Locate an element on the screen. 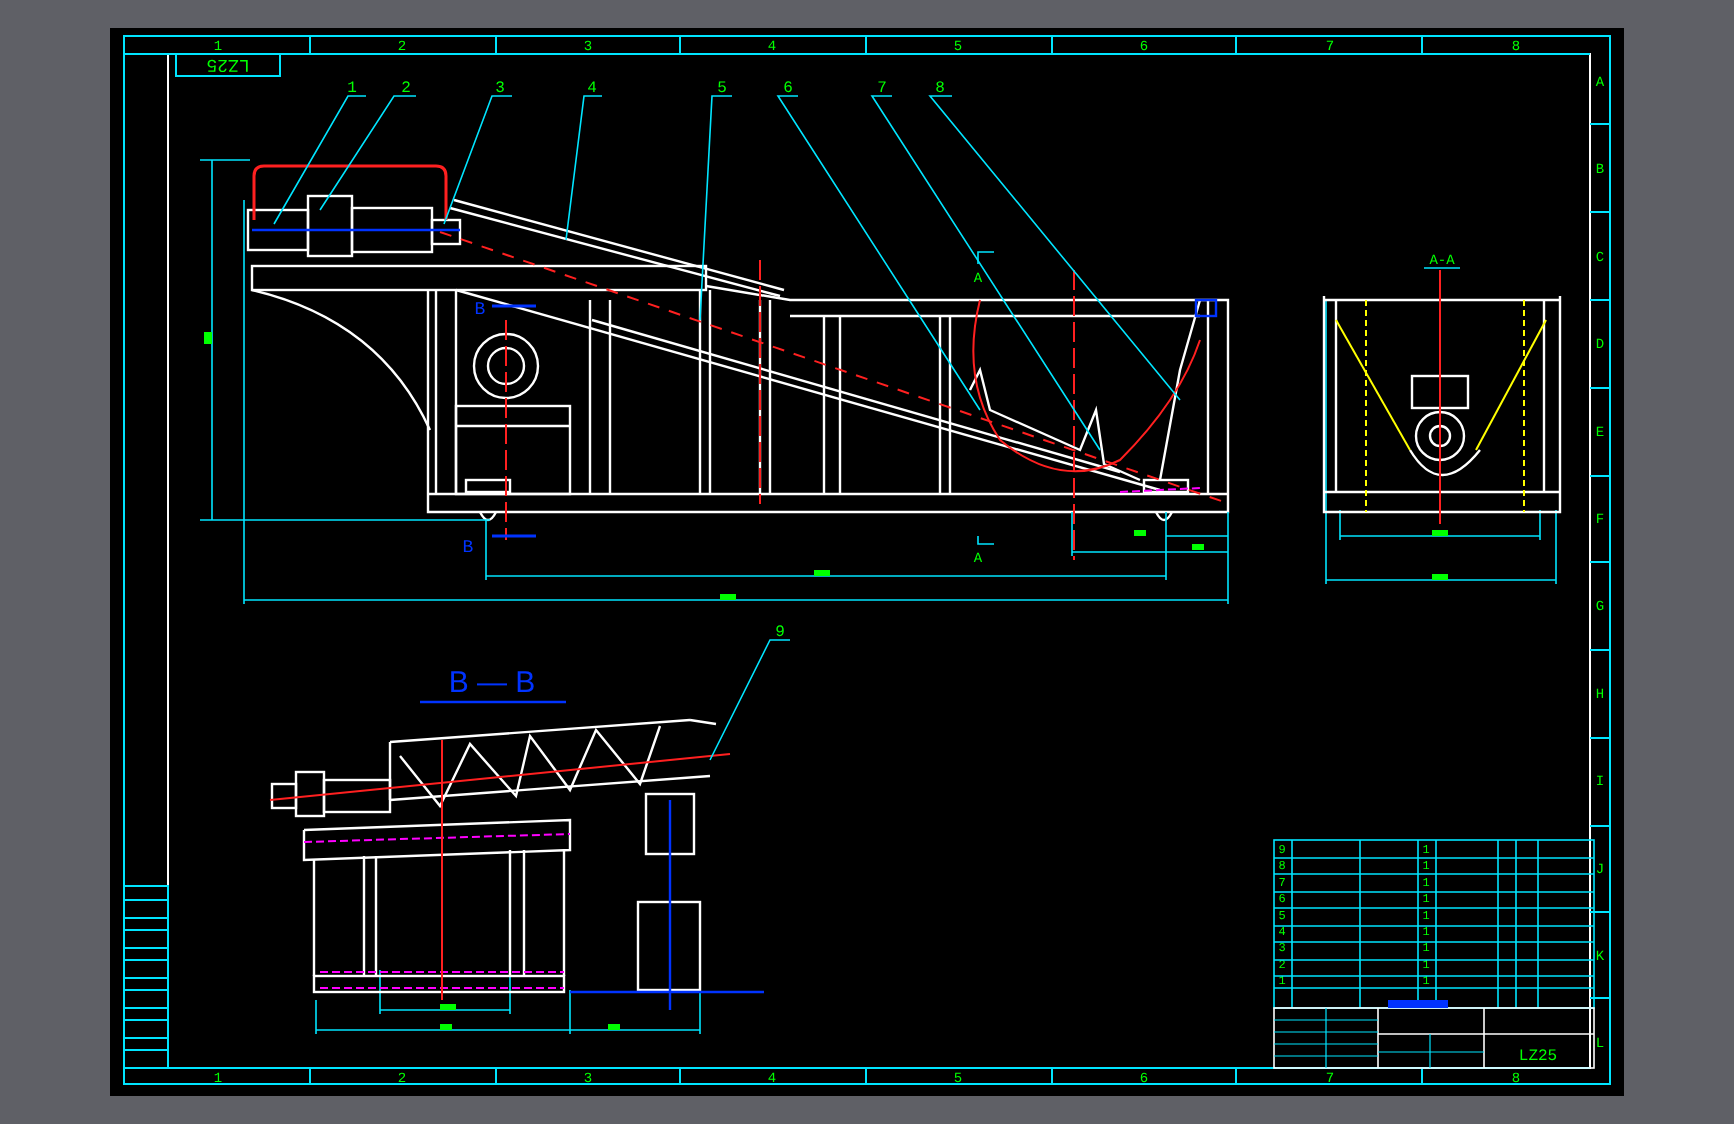 Image resolution: width=1734 pixels, height=1124 pixels. balloon-number: 3 is located at coordinates (500, 89).